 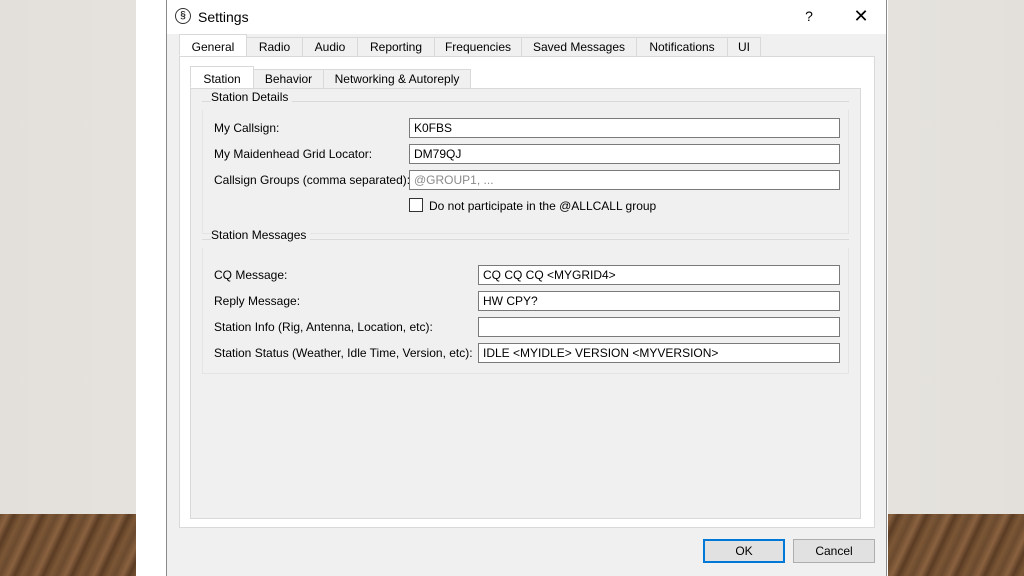 I want to click on cq-message-input: CQ CQ CQ <MYGRID4>, so click(x=659, y=275).